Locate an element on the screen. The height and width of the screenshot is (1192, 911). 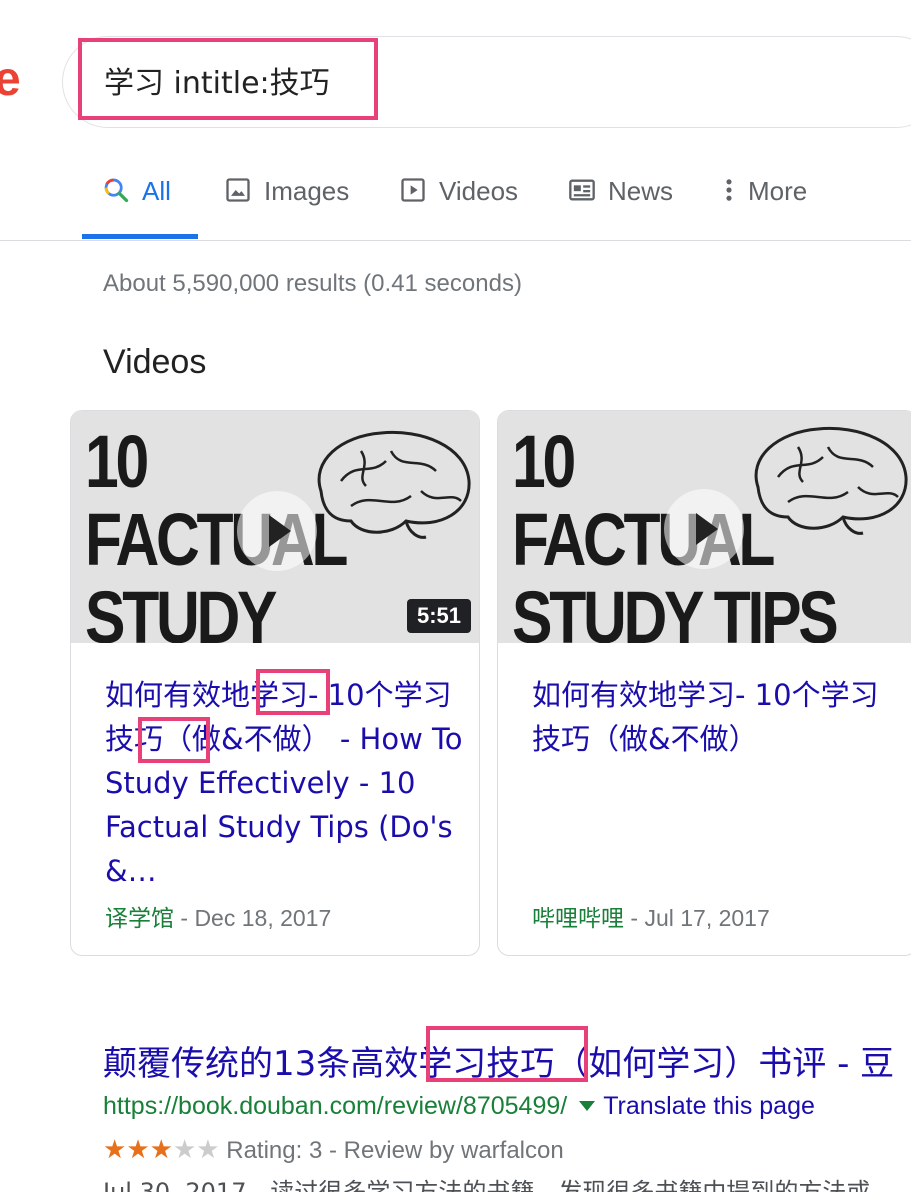
result-stats: About 5,590,000 results (0.41 seconds) is located at coordinates (312, 283).